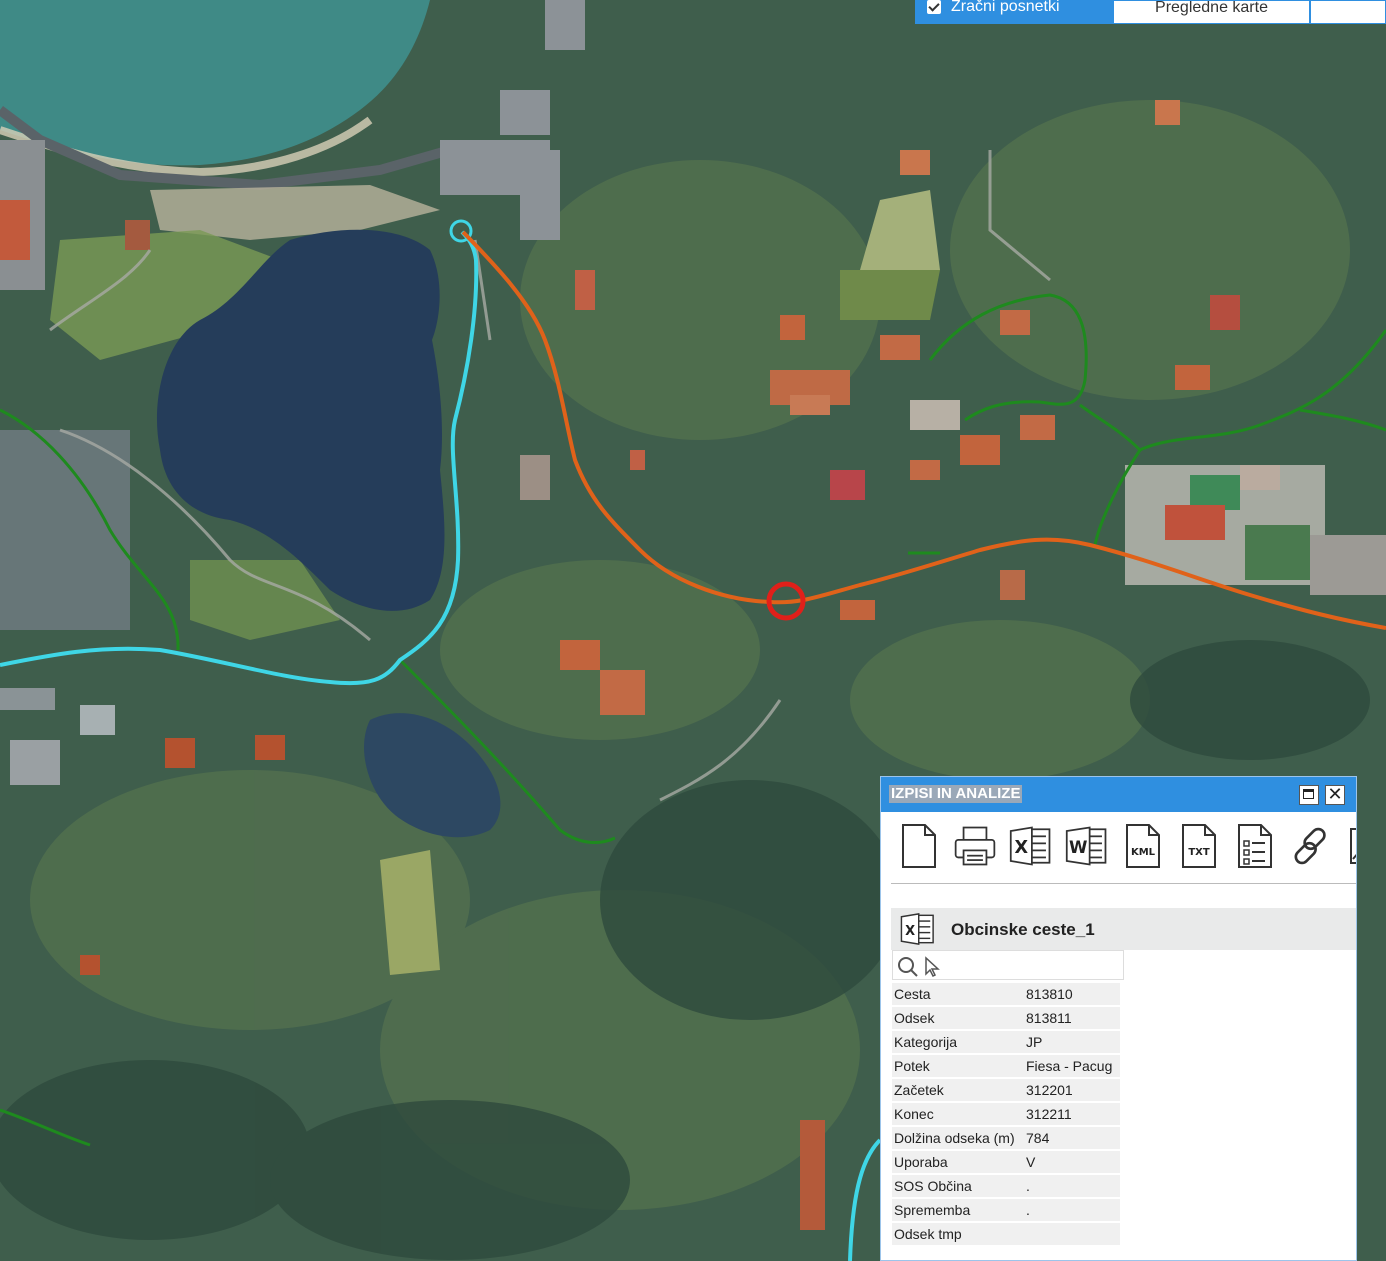  I want to click on attribute-value: 312211, so click(1071, 1114).